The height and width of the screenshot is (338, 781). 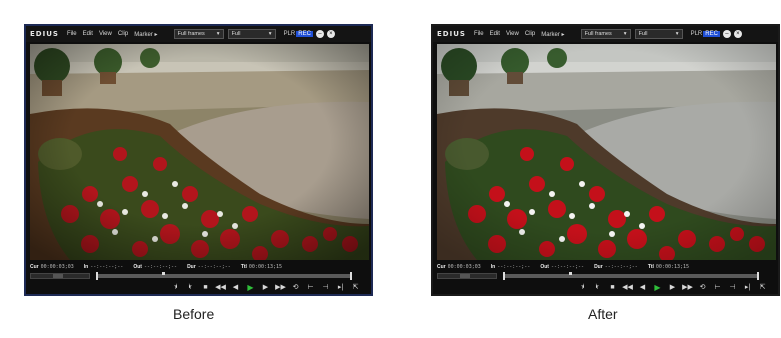 I want to click on caption-after: After, so click(x=603, y=314).